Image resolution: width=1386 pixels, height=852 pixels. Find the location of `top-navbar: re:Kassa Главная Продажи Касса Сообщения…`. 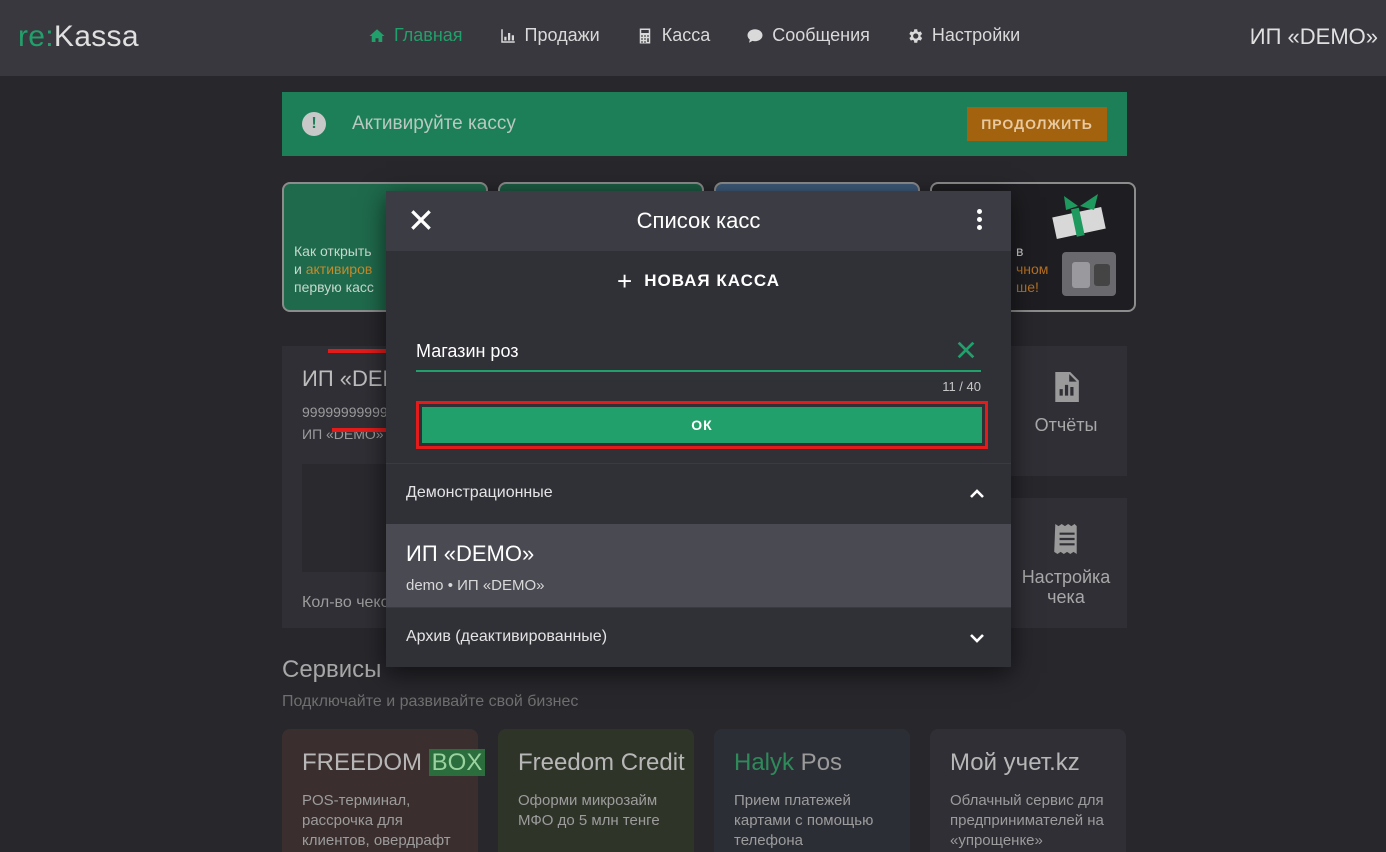

top-navbar: re:Kassa Главная Продажи Касса Сообщения… is located at coordinates (693, 38).